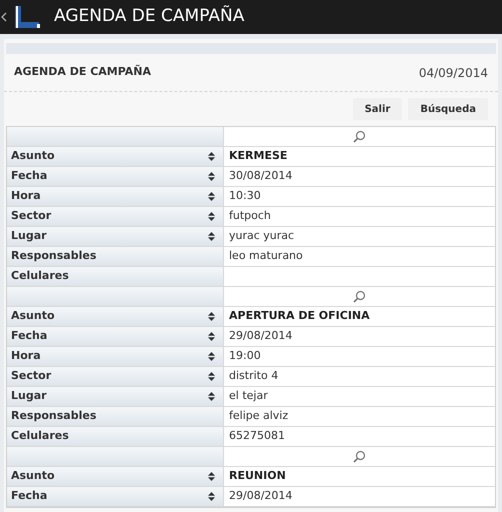 This screenshot has width=502, height=512. Describe the element at coordinates (250, 216) in the screenshot. I see `field-value: futpoch` at that location.